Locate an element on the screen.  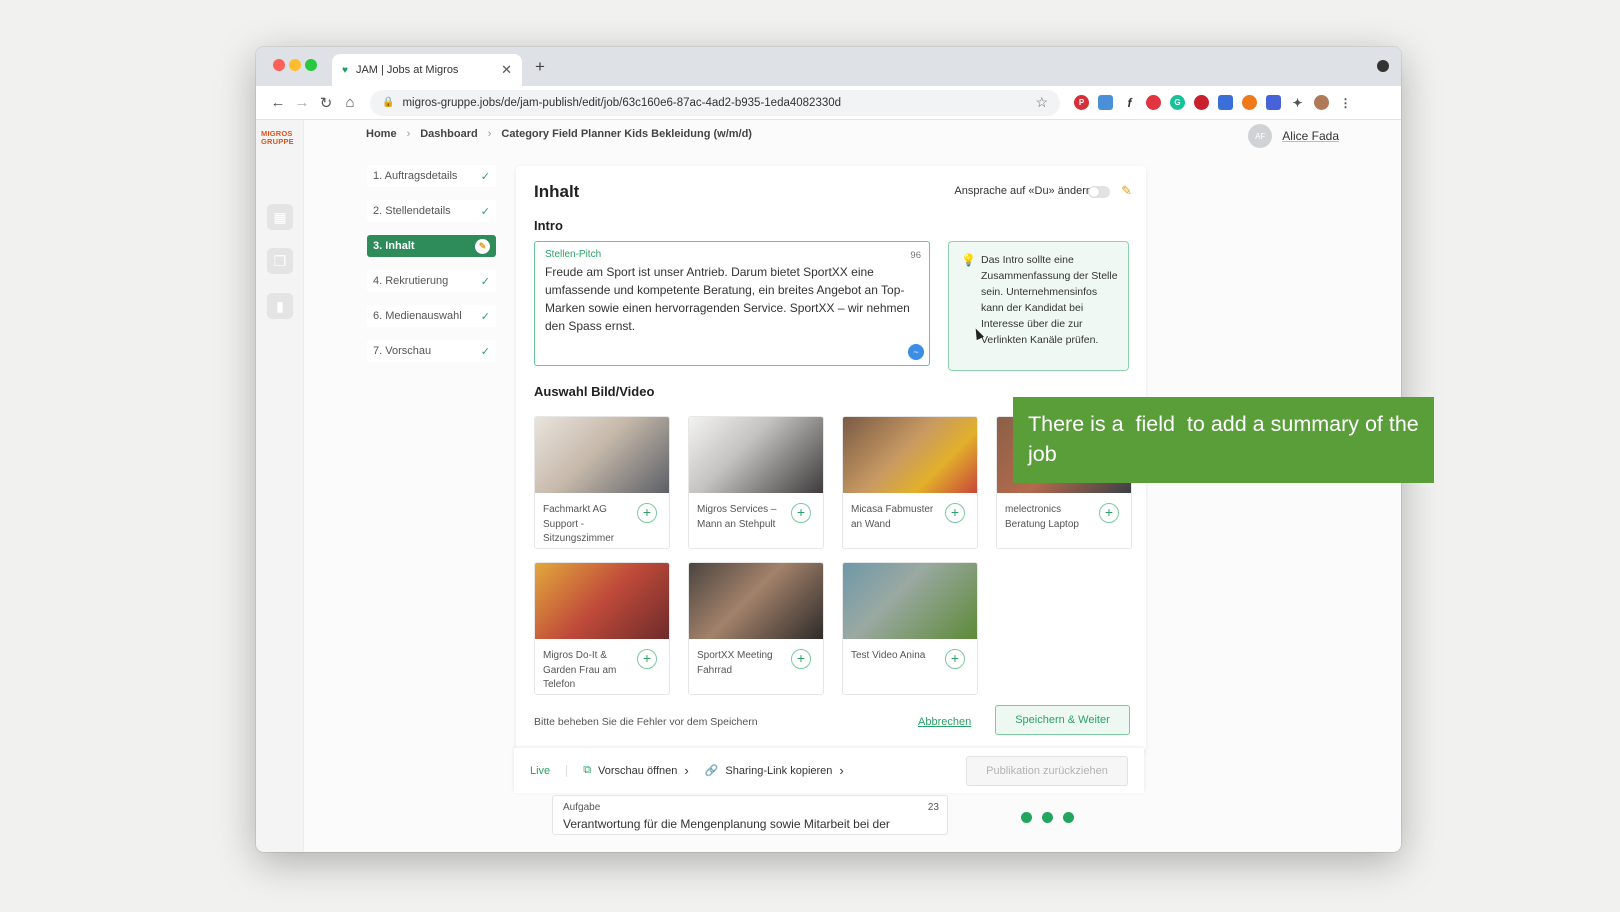
step-label: 7. Vorschau is located at coordinates (402, 351).